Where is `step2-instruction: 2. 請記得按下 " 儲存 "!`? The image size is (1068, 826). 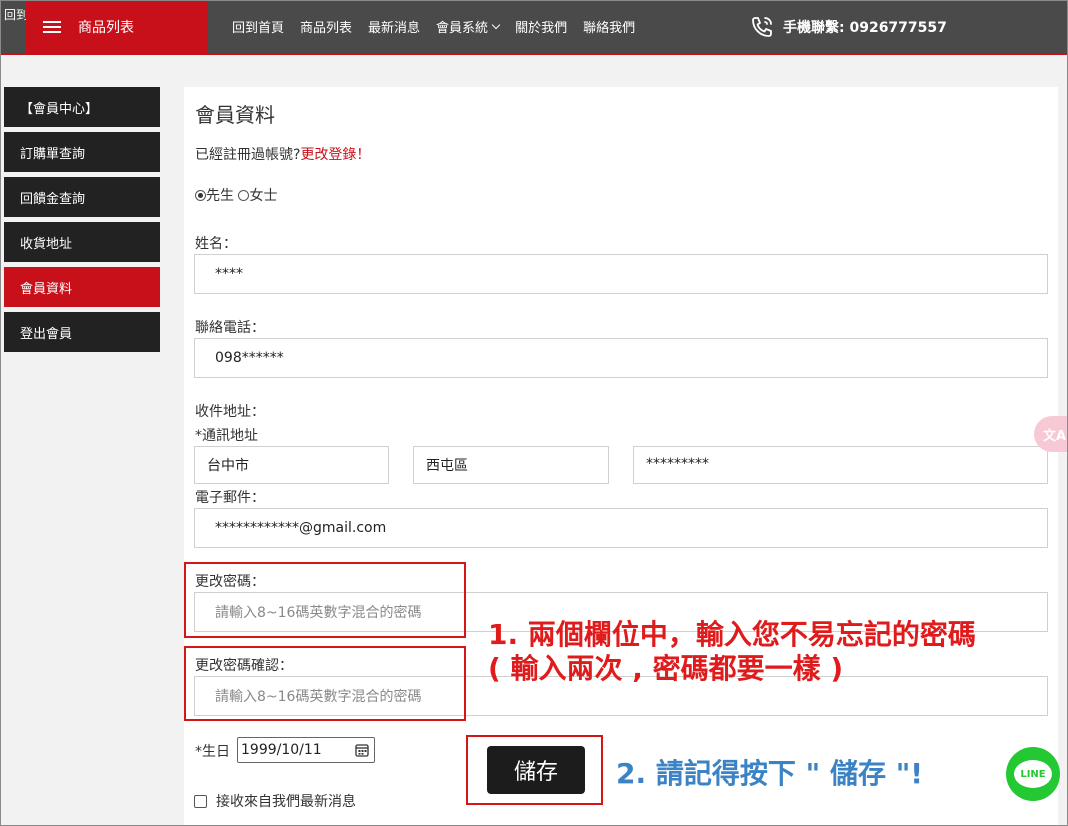 step2-instruction: 2. 請記得按下 " 儲存 "! is located at coordinates (770, 773).